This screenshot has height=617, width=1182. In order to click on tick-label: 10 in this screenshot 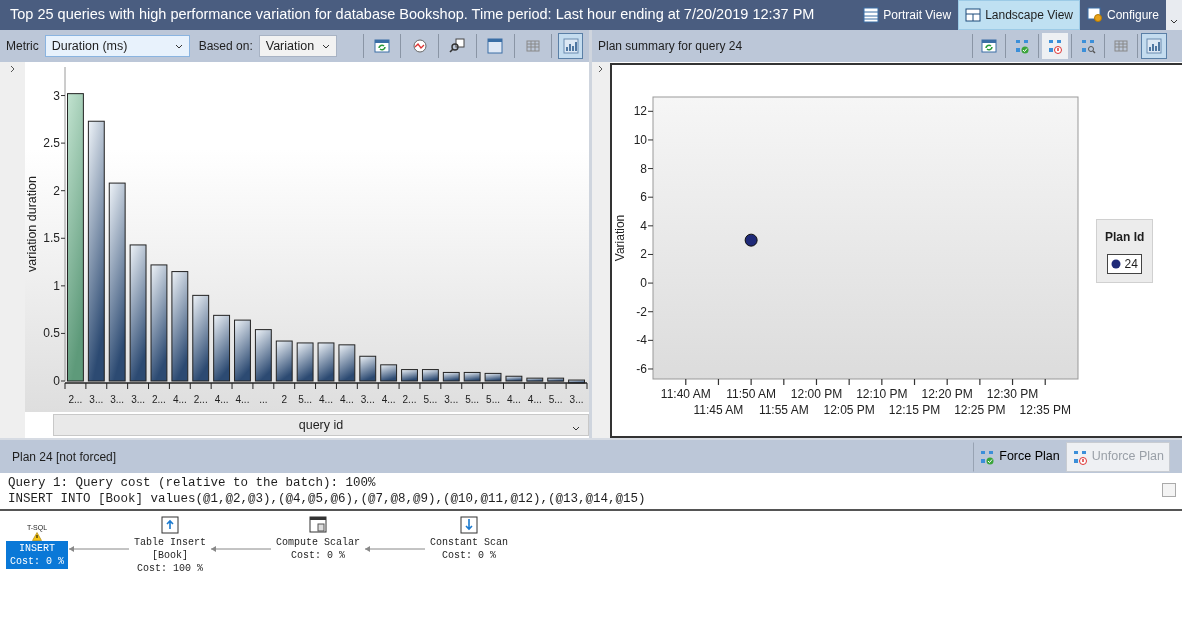, I will do `click(640, 139)`.